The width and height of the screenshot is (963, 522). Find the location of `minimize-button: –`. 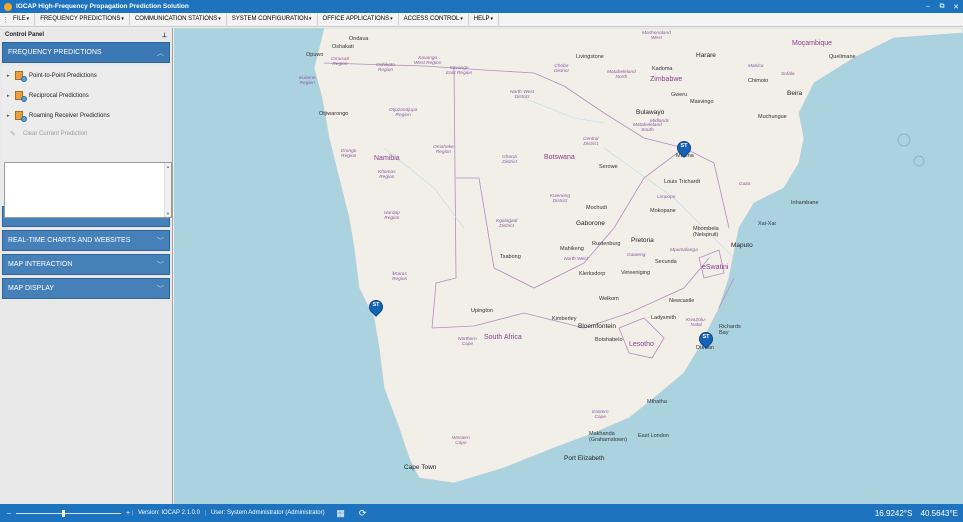

minimize-button: – is located at coordinates (928, 6).